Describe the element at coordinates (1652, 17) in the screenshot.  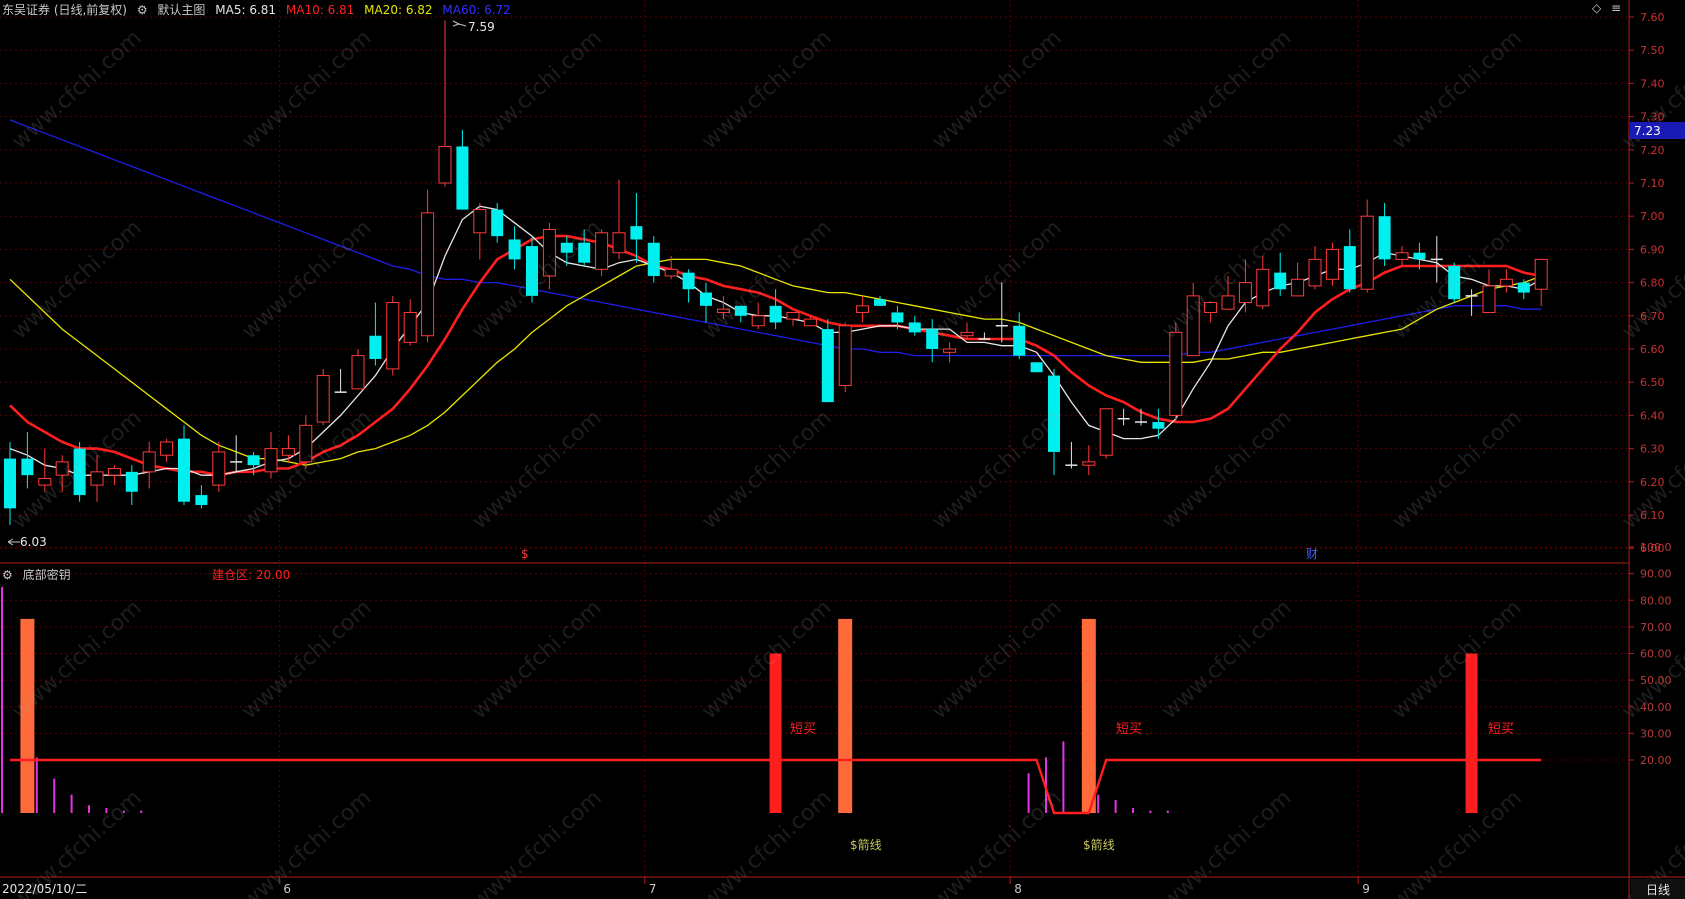
I see `price-tick-label: 7.60` at that location.